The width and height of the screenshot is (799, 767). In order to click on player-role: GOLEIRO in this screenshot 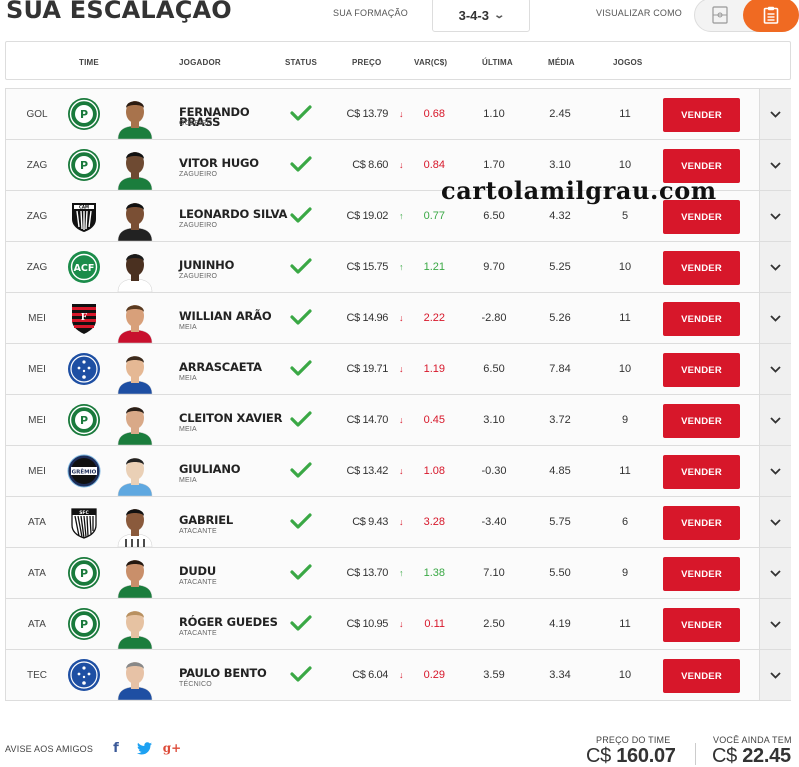, I will do `click(196, 123)`.